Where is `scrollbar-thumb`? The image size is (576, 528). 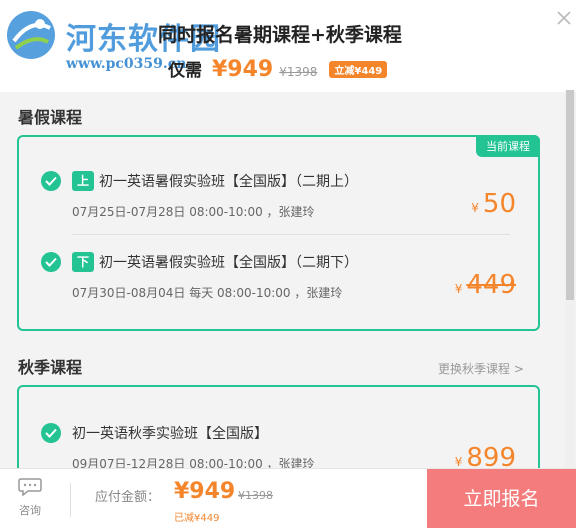 scrollbar-thumb is located at coordinates (570, 195).